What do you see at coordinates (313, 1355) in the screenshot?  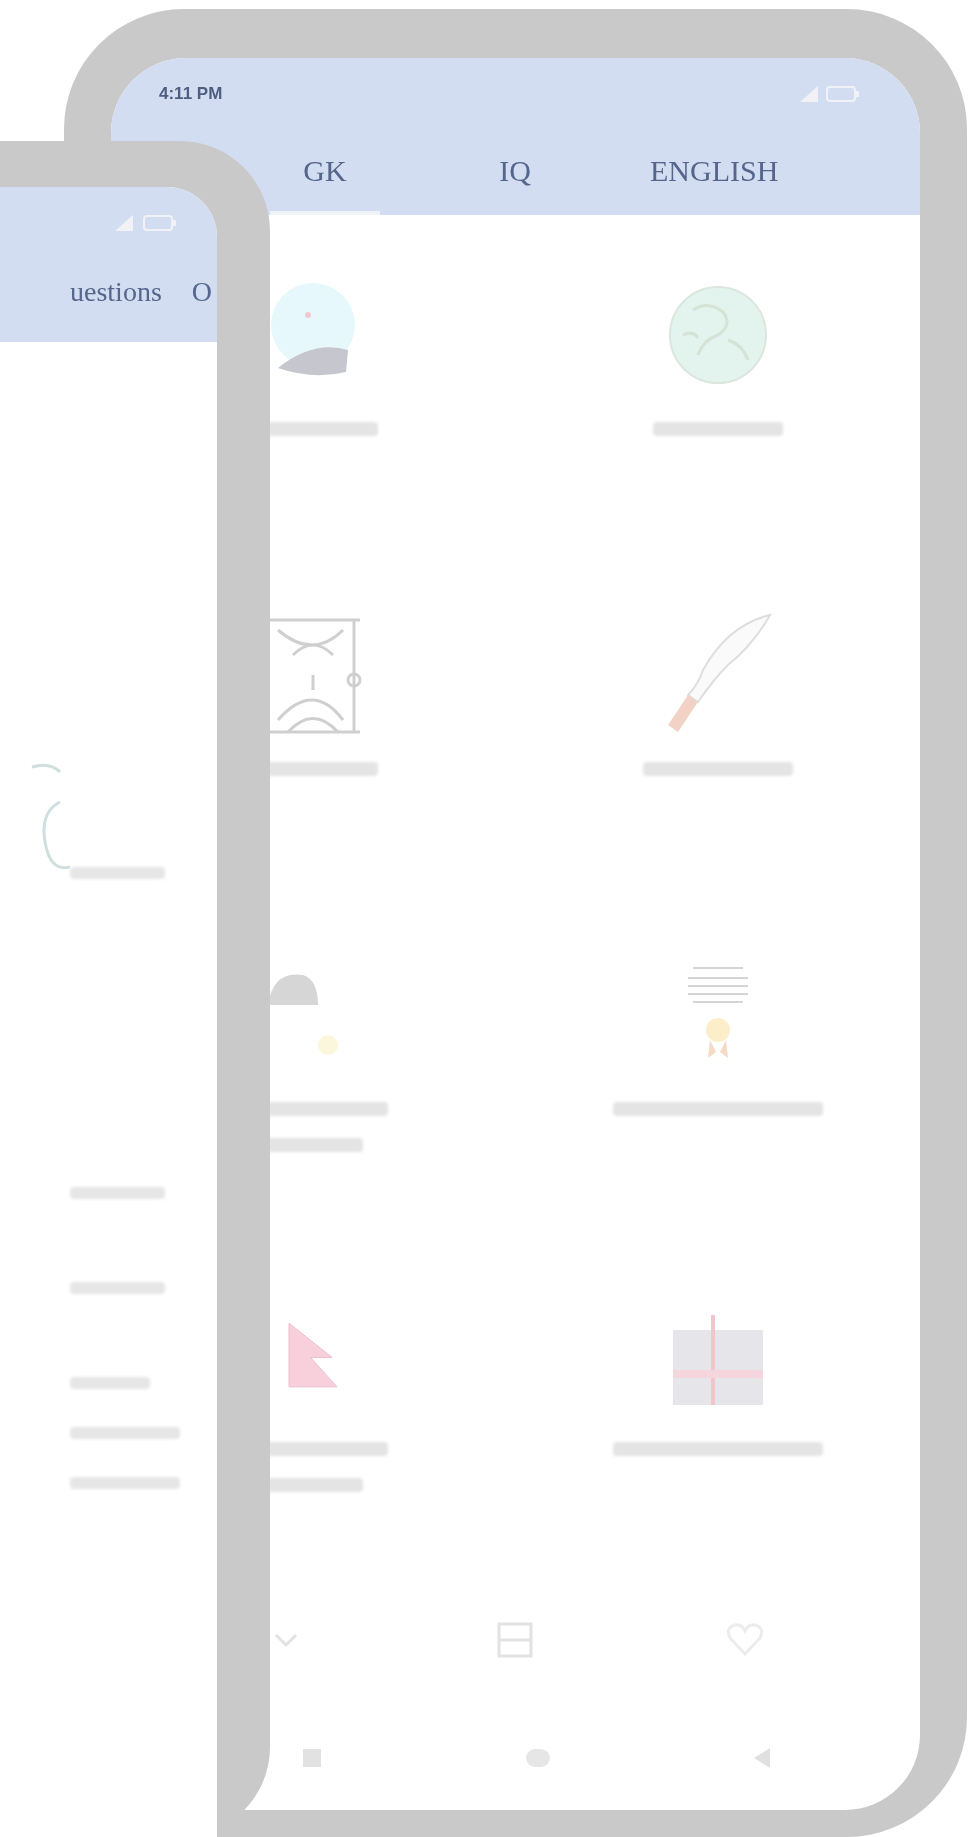 I see `flag-icon` at bounding box center [313, 1355].